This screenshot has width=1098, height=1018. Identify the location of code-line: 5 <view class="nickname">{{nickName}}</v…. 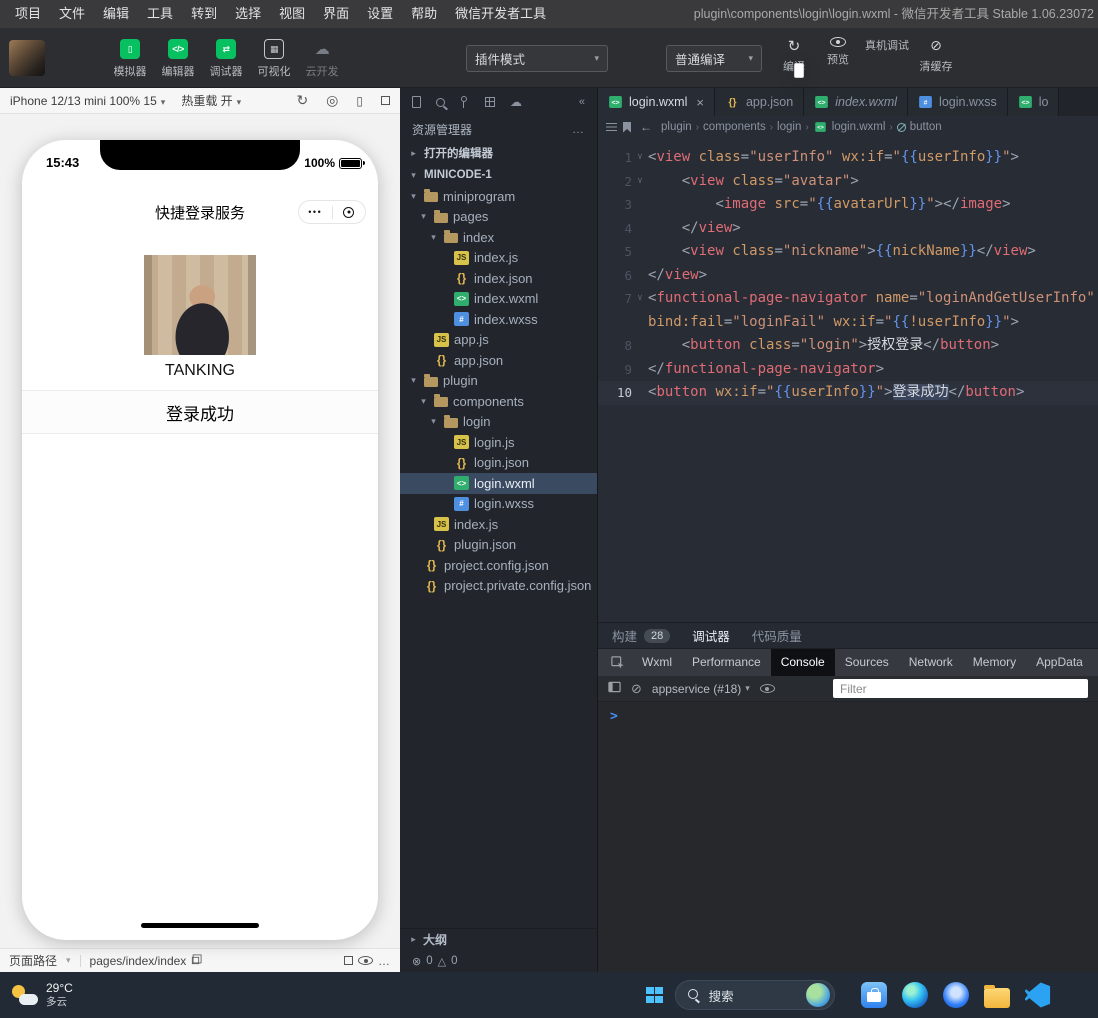
(848, 252).